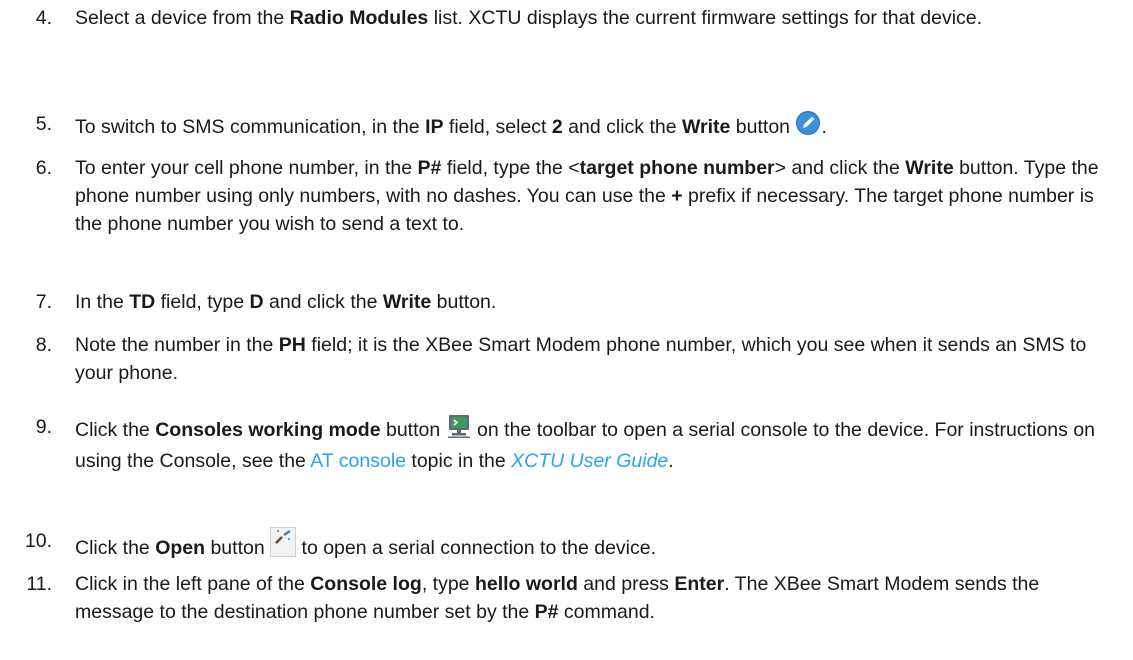  What do you see at coordinates (677, 168) in the screenshot?
I see `ui-term: target phone number` at bounding box center [677, 168].